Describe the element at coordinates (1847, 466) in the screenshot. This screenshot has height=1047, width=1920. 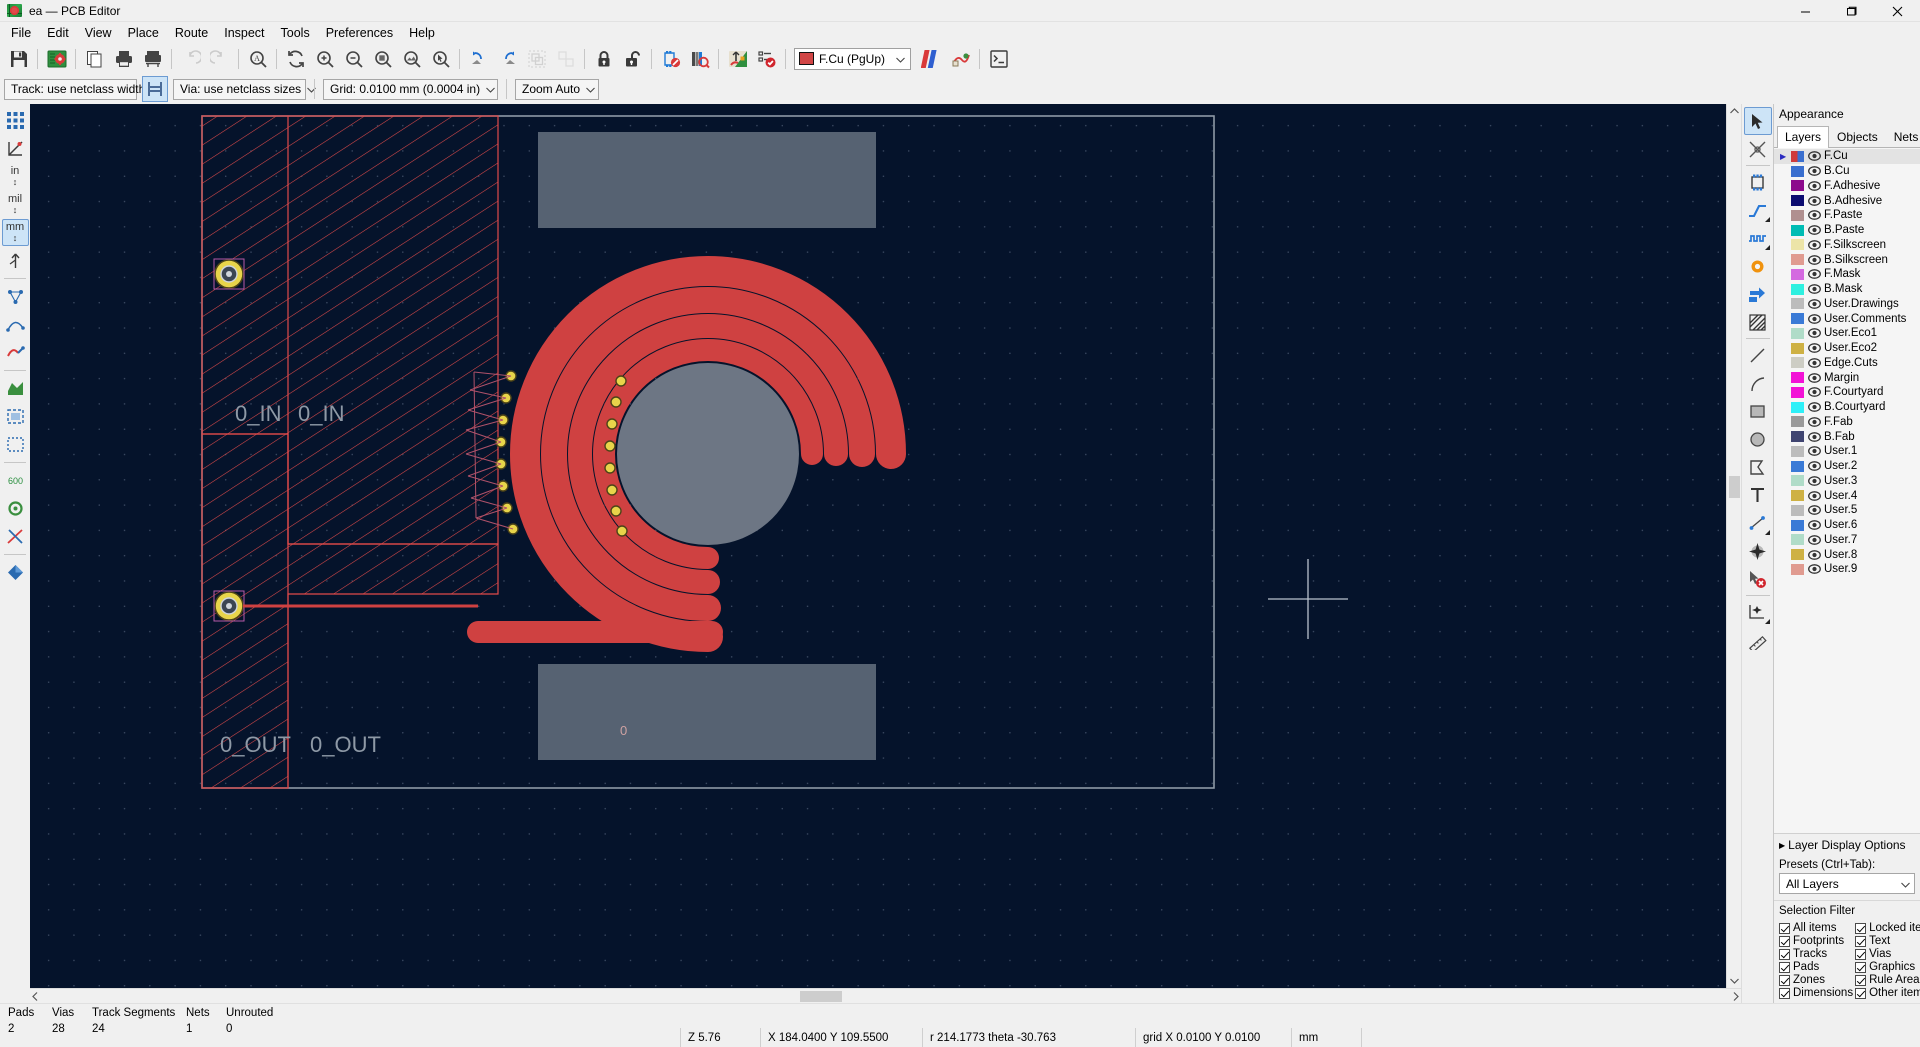
I see `layer-row-user-2: User.2` at that location.